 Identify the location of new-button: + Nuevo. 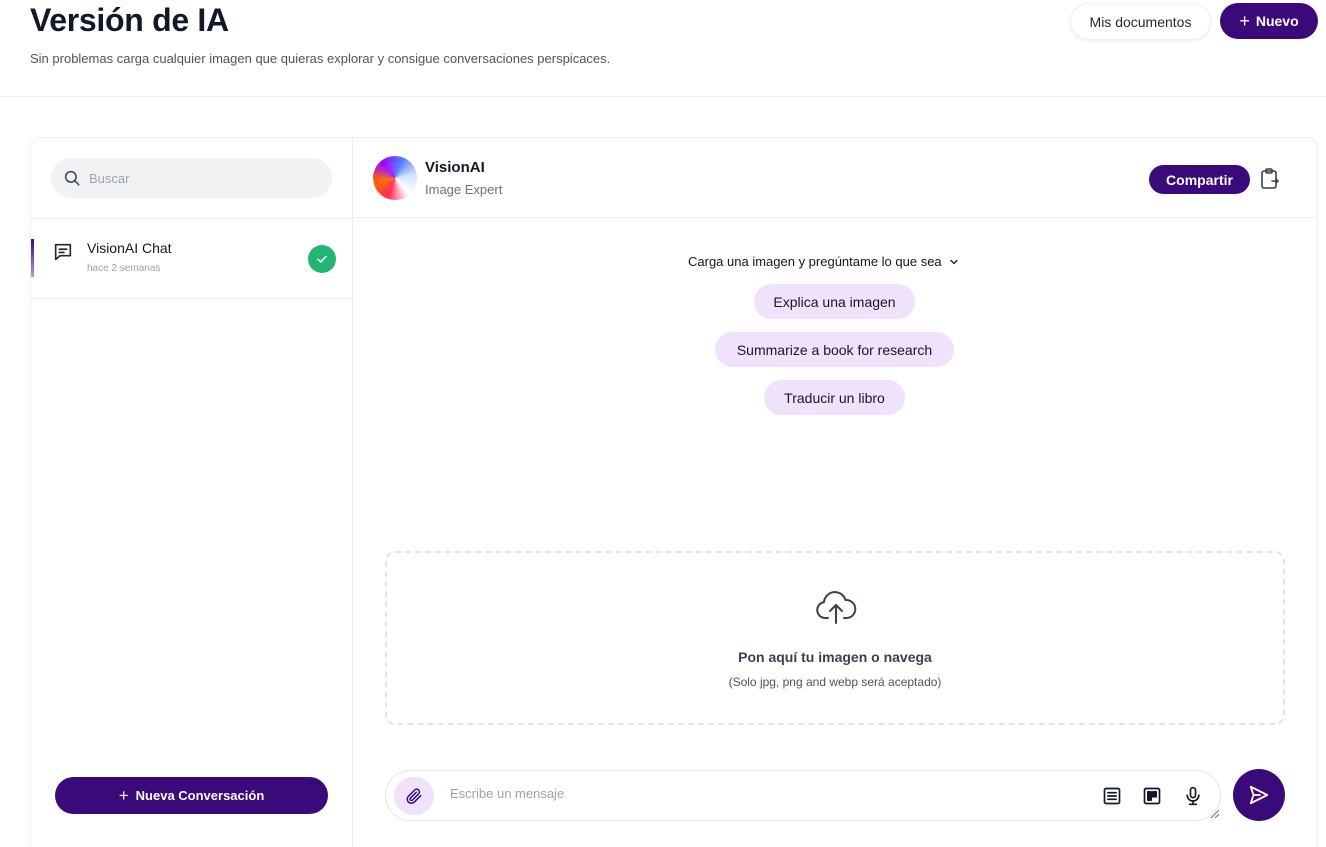
(1269, 21).